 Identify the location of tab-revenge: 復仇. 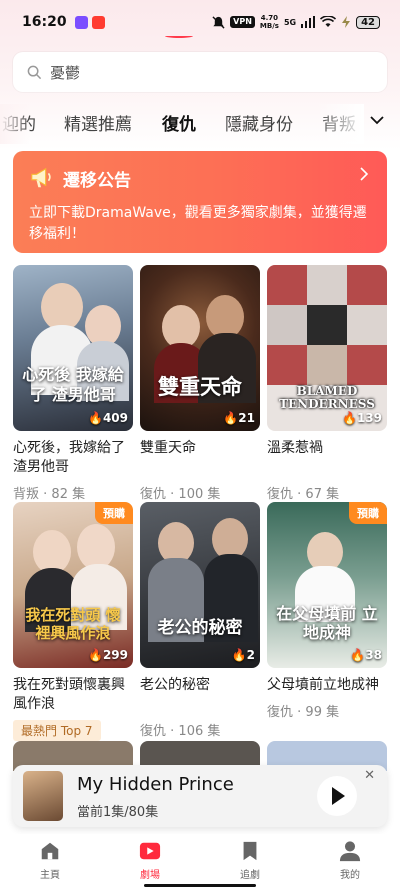
(179, 122).